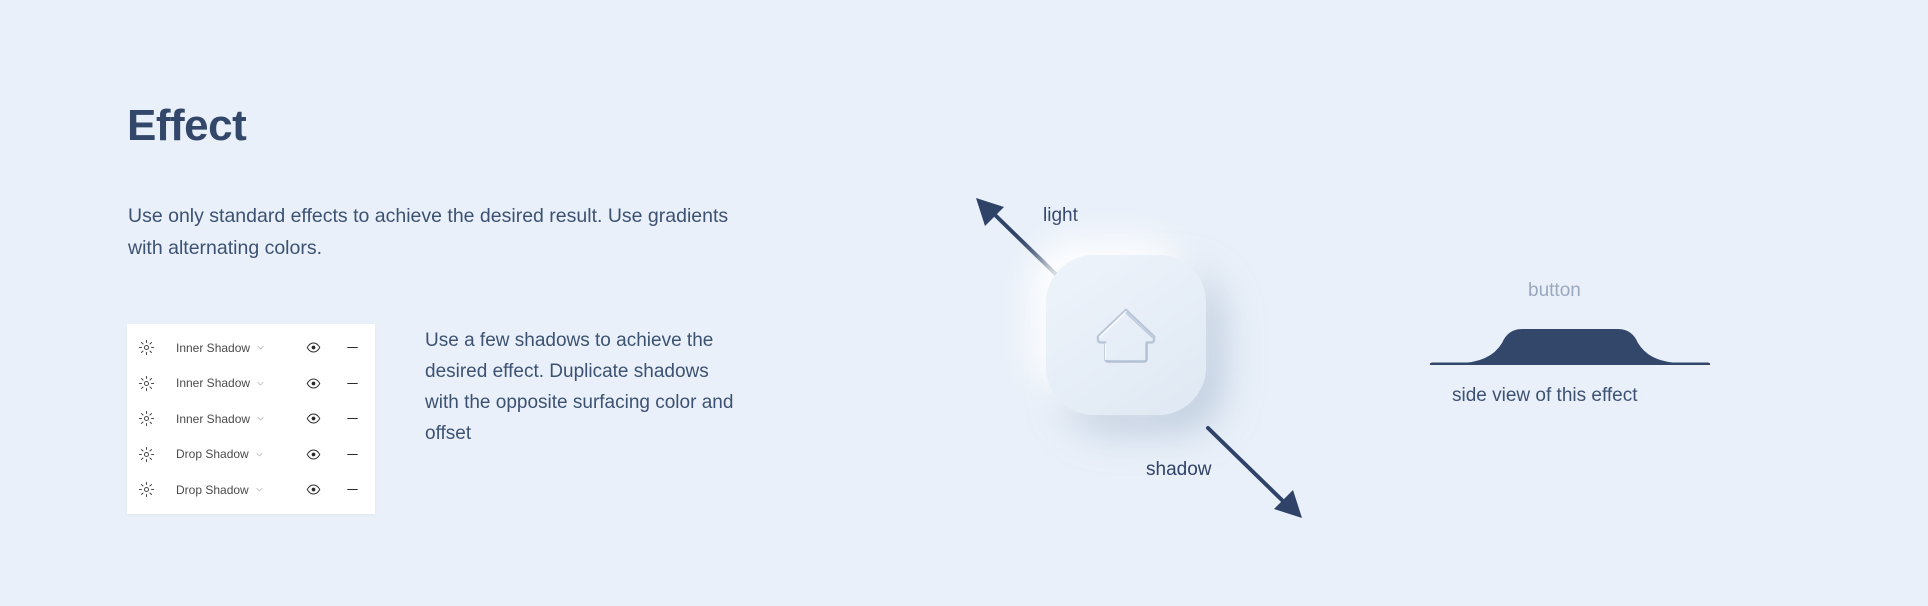  Describe the element at coordinates (1570, 347) in the screenshot. I see `plateau-profile` at that location.